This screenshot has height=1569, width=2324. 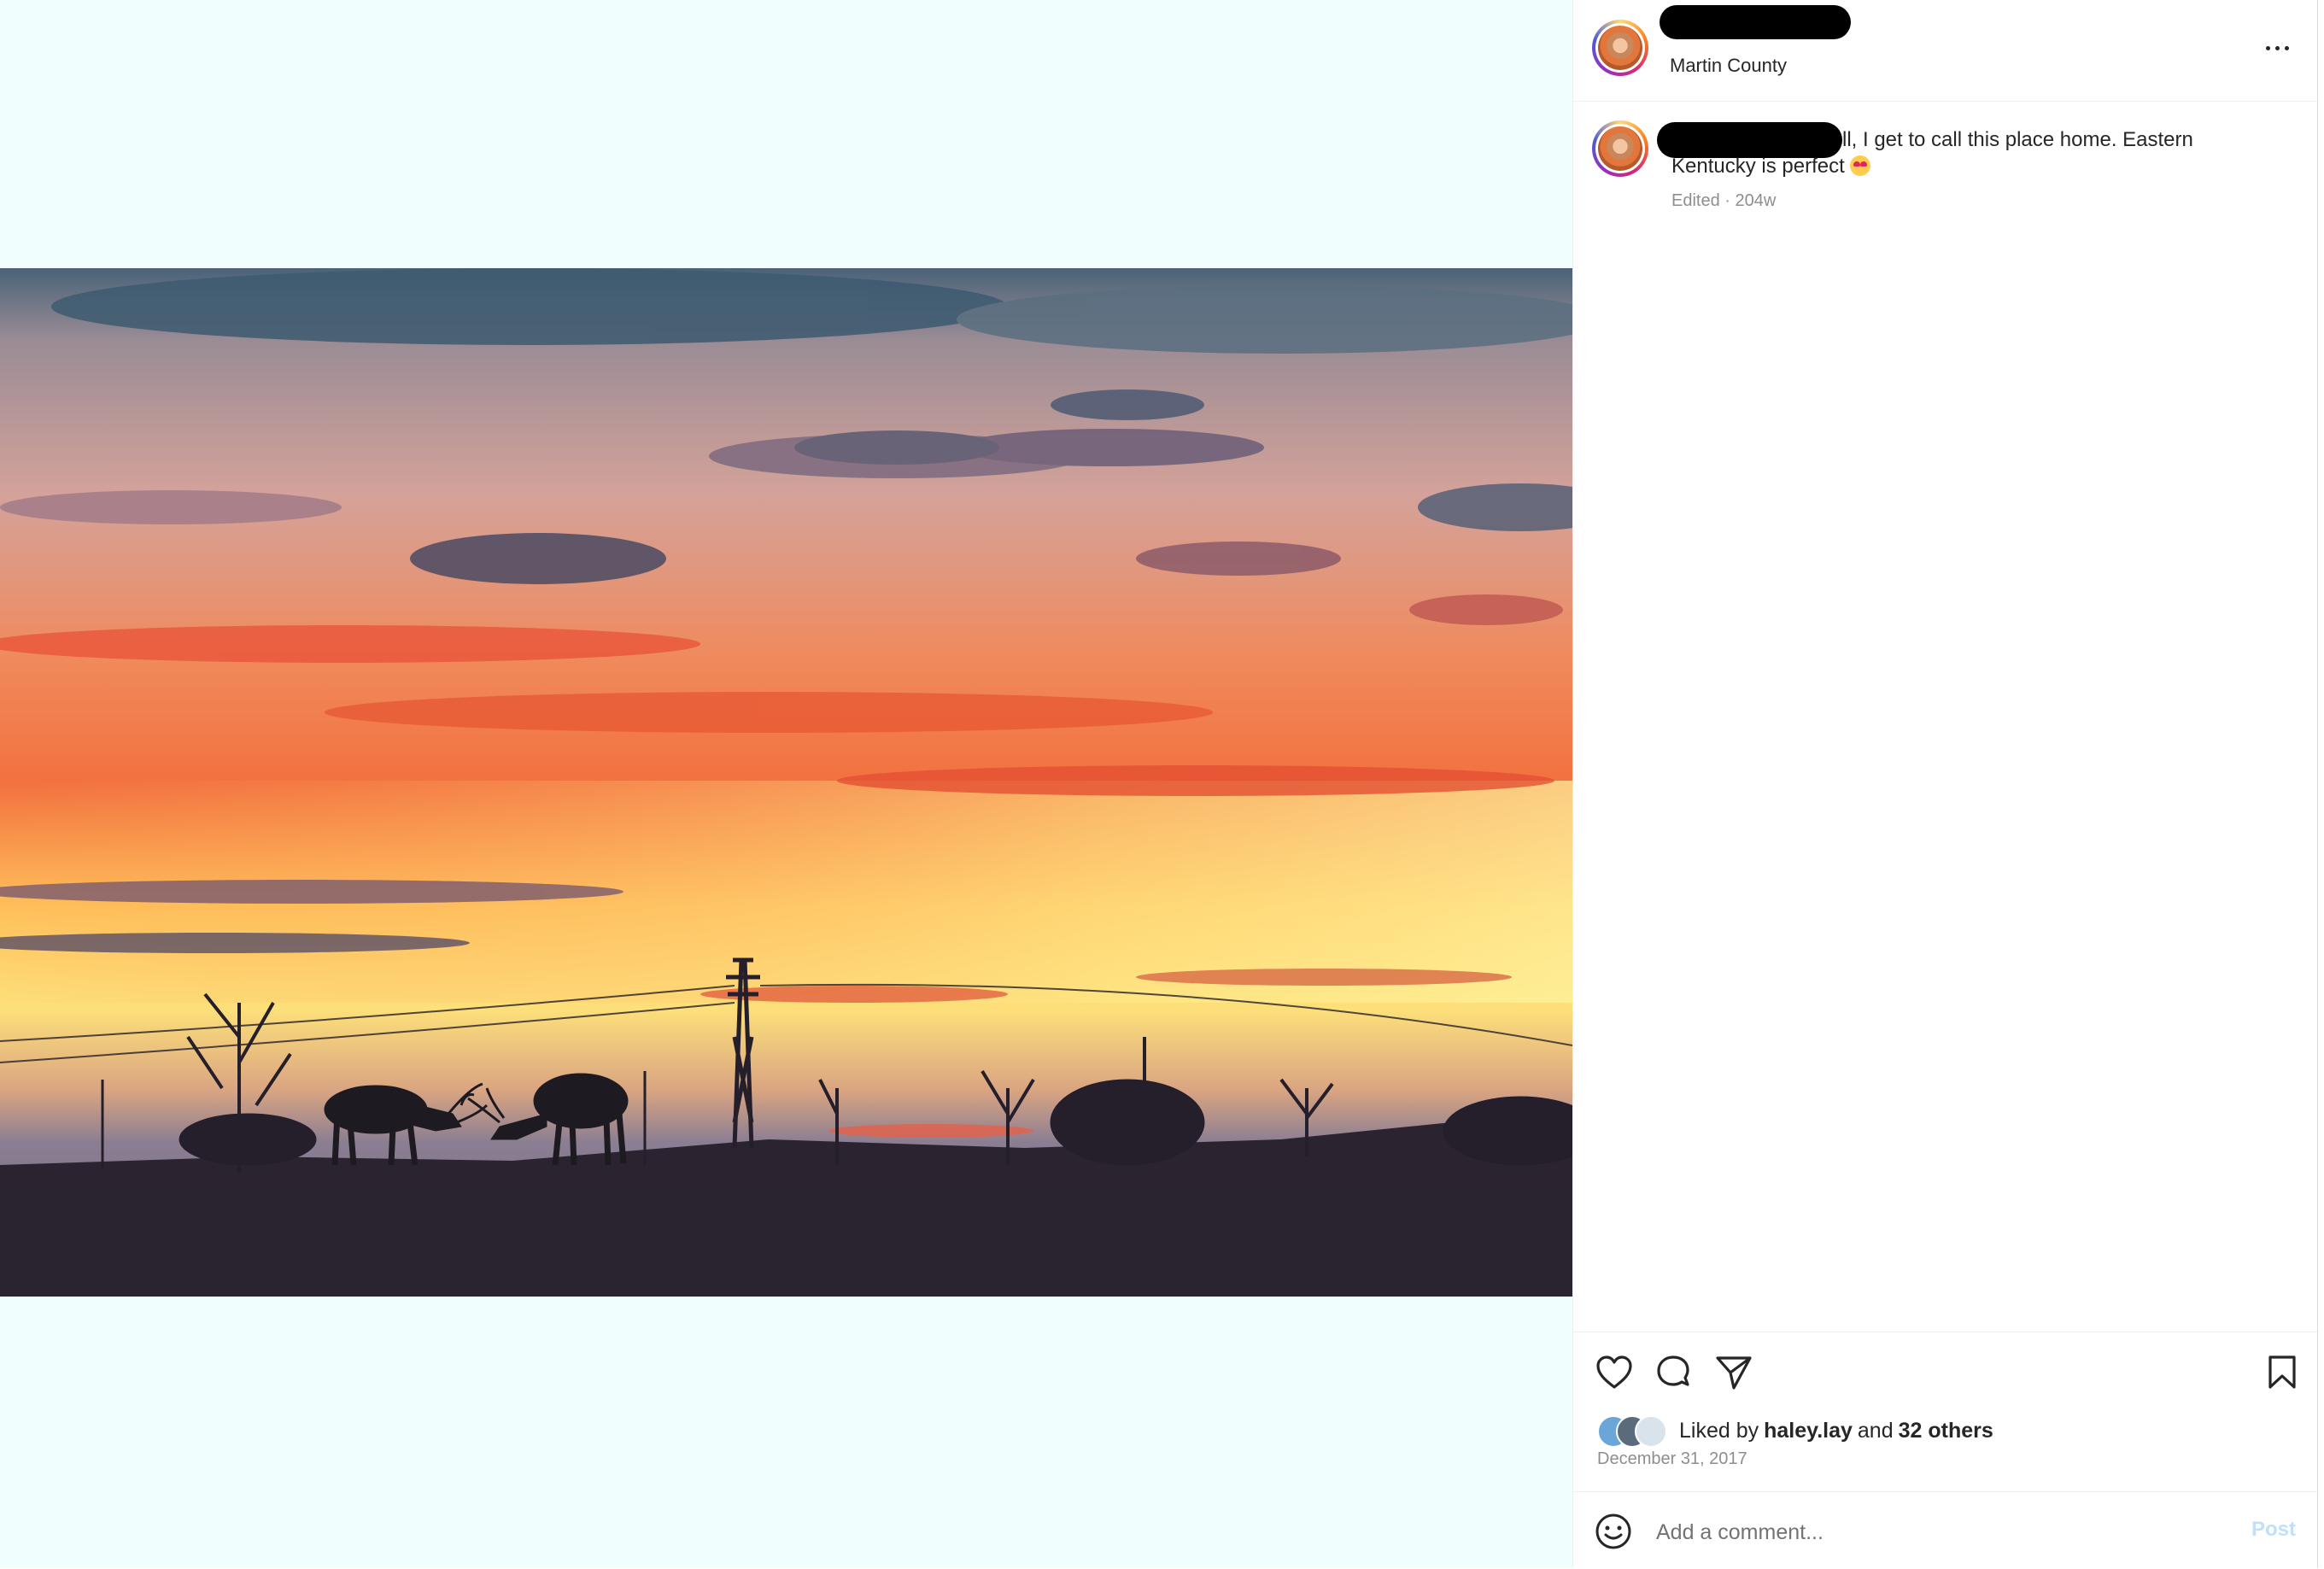 What do you see at coordinates (1946, 1431) in the screenshot?
I see `liked-others-link: 32 others` at bounding box center [1946, 1431].